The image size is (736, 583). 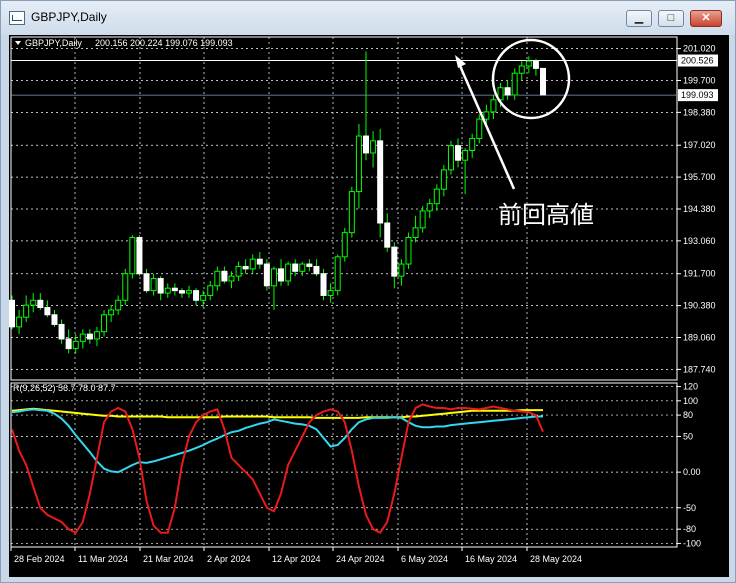 What do you see at coordinates (277, 413) in the screenshot?
I see `indicator-series-line` at bounding box center [277, 413].